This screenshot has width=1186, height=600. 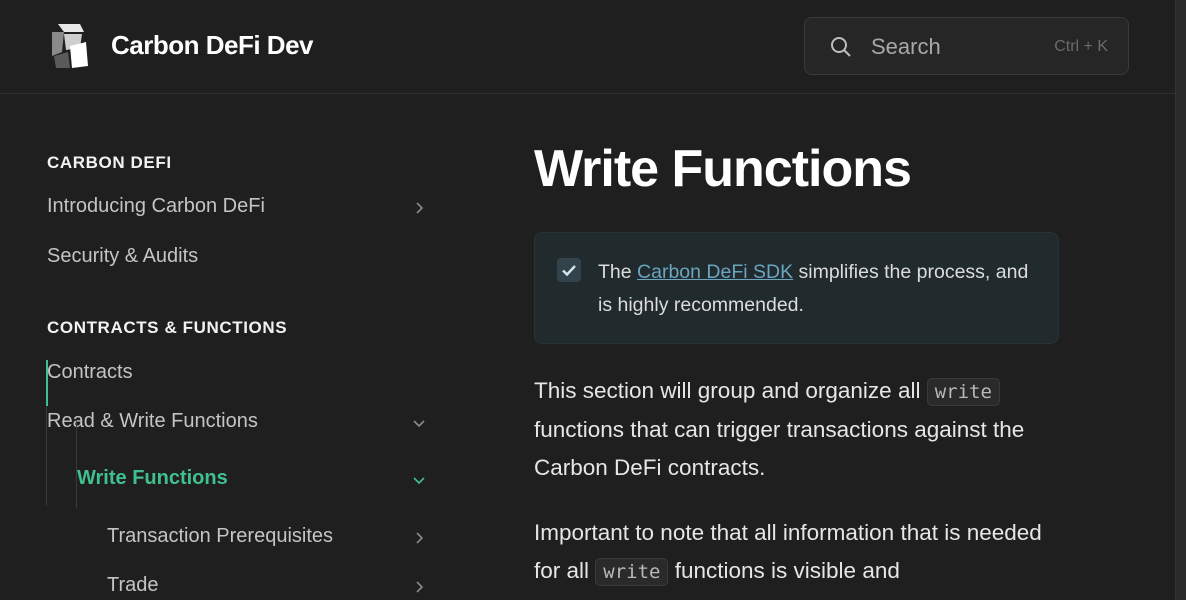 I want to click on page-scrollbar, so click(x=1180, y=300).